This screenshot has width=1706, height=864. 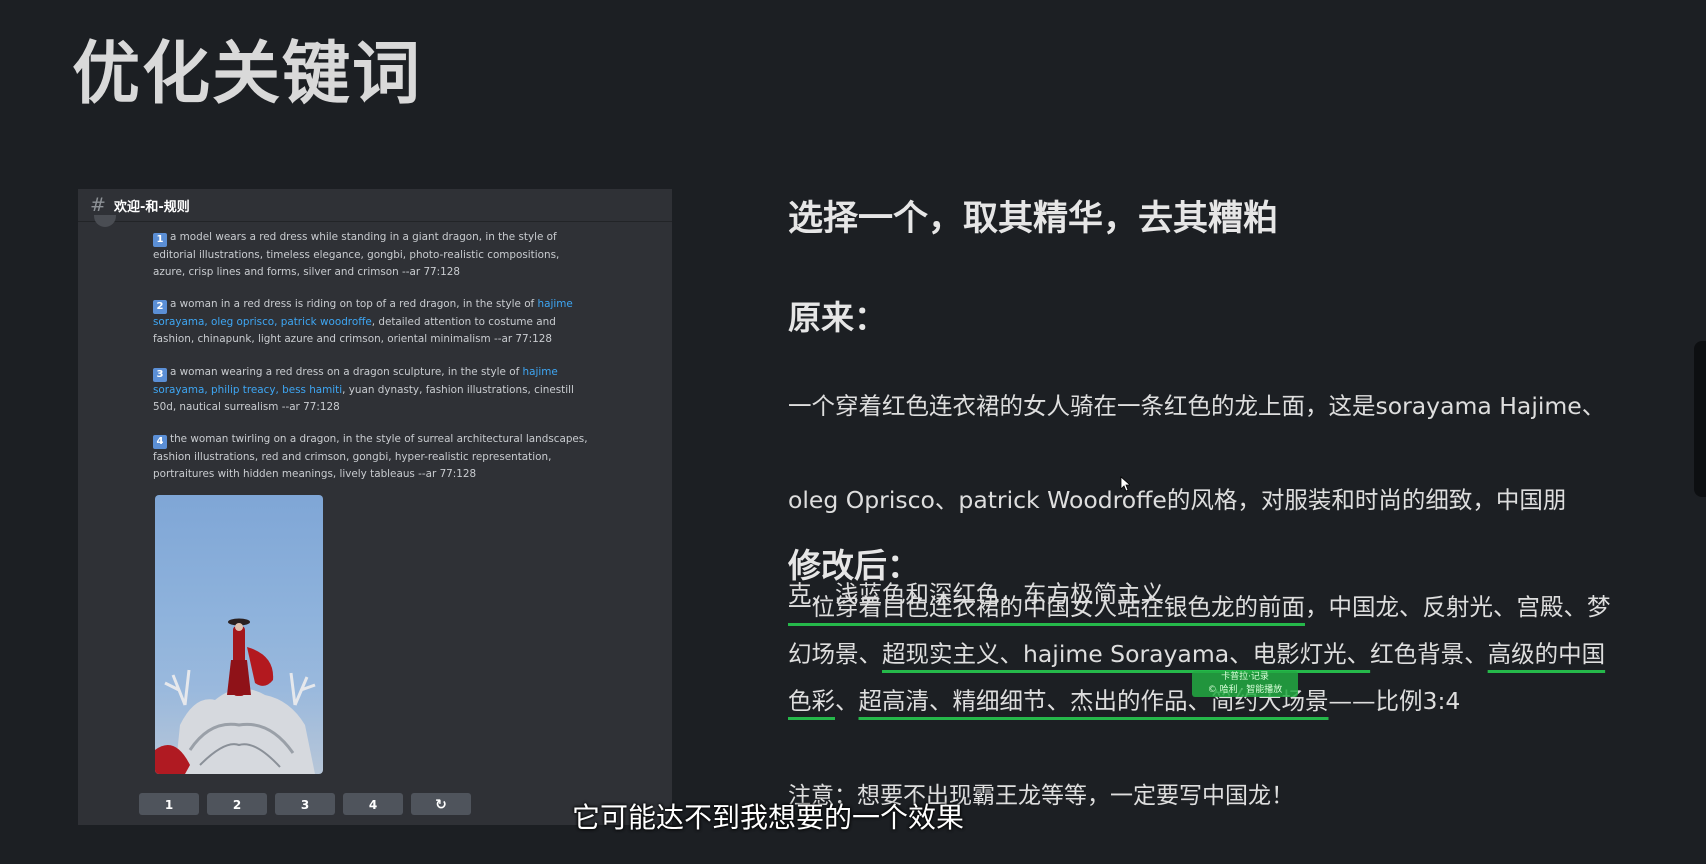 What do you see at coordinates (1245, 690) in the screenshot?
I see `tooltip-line-2: © 哈利 · 智能播放` at bounding box center [1245, 690].